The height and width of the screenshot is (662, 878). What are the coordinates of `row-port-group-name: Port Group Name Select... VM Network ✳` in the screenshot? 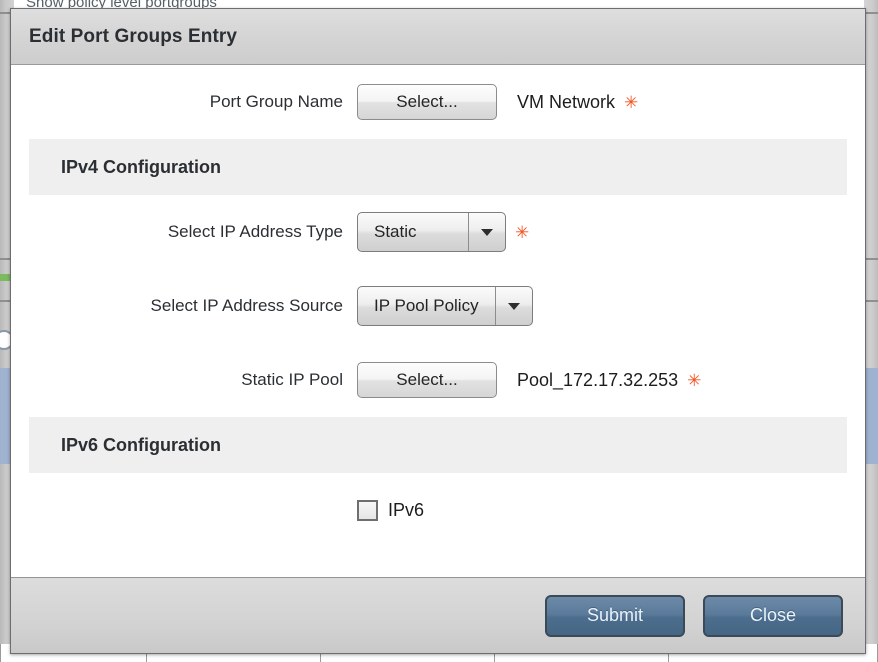 It's located at (438, 102).